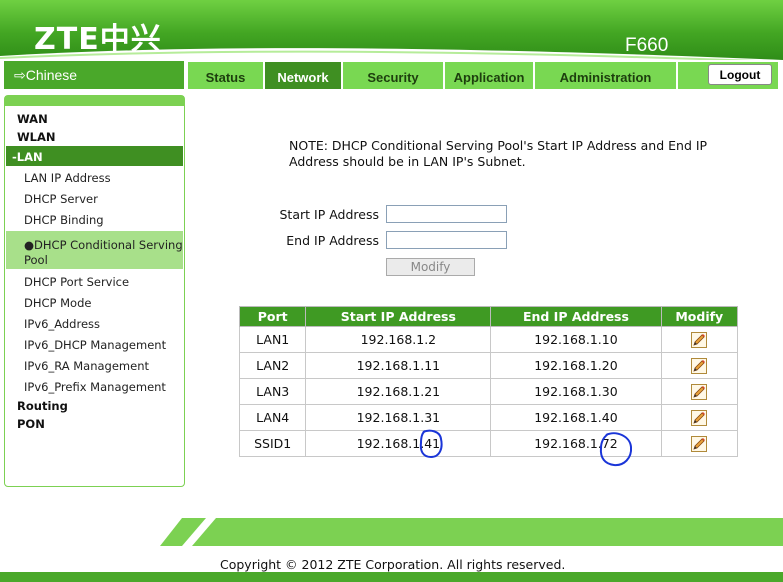 The width and height of the screenshot is (783, 582). I want to click on end-ip-cell: 192.168.1.72, so click(576, 443).